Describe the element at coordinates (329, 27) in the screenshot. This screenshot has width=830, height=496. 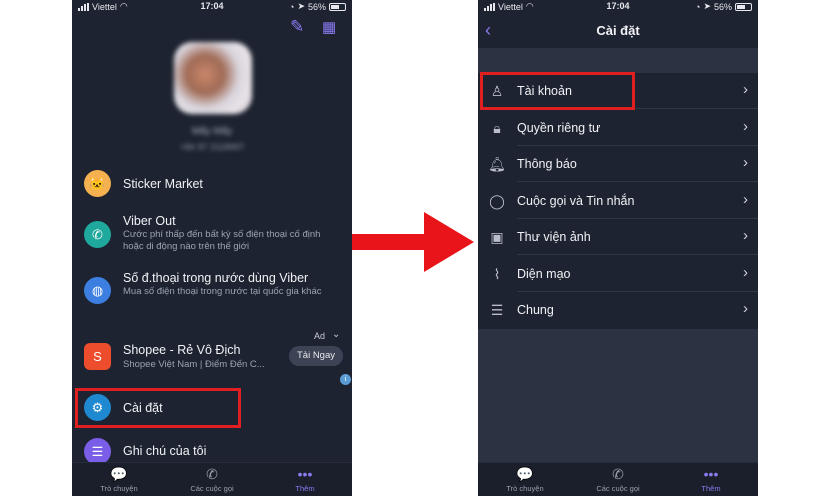
I see `qr-code-icon: ▦` at that location.